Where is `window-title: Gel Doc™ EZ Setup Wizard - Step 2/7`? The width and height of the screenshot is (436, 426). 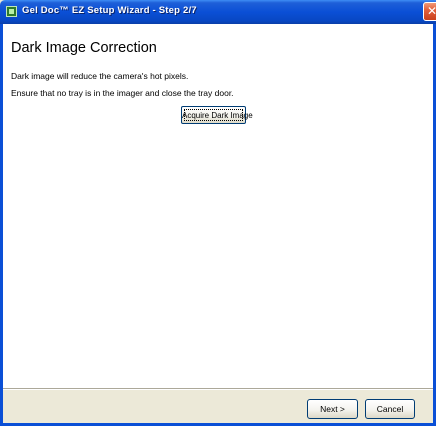
window-title: Gel Doc™ EZ Setup Wizard - Step 2/7 is located at coordinates (109, 10).